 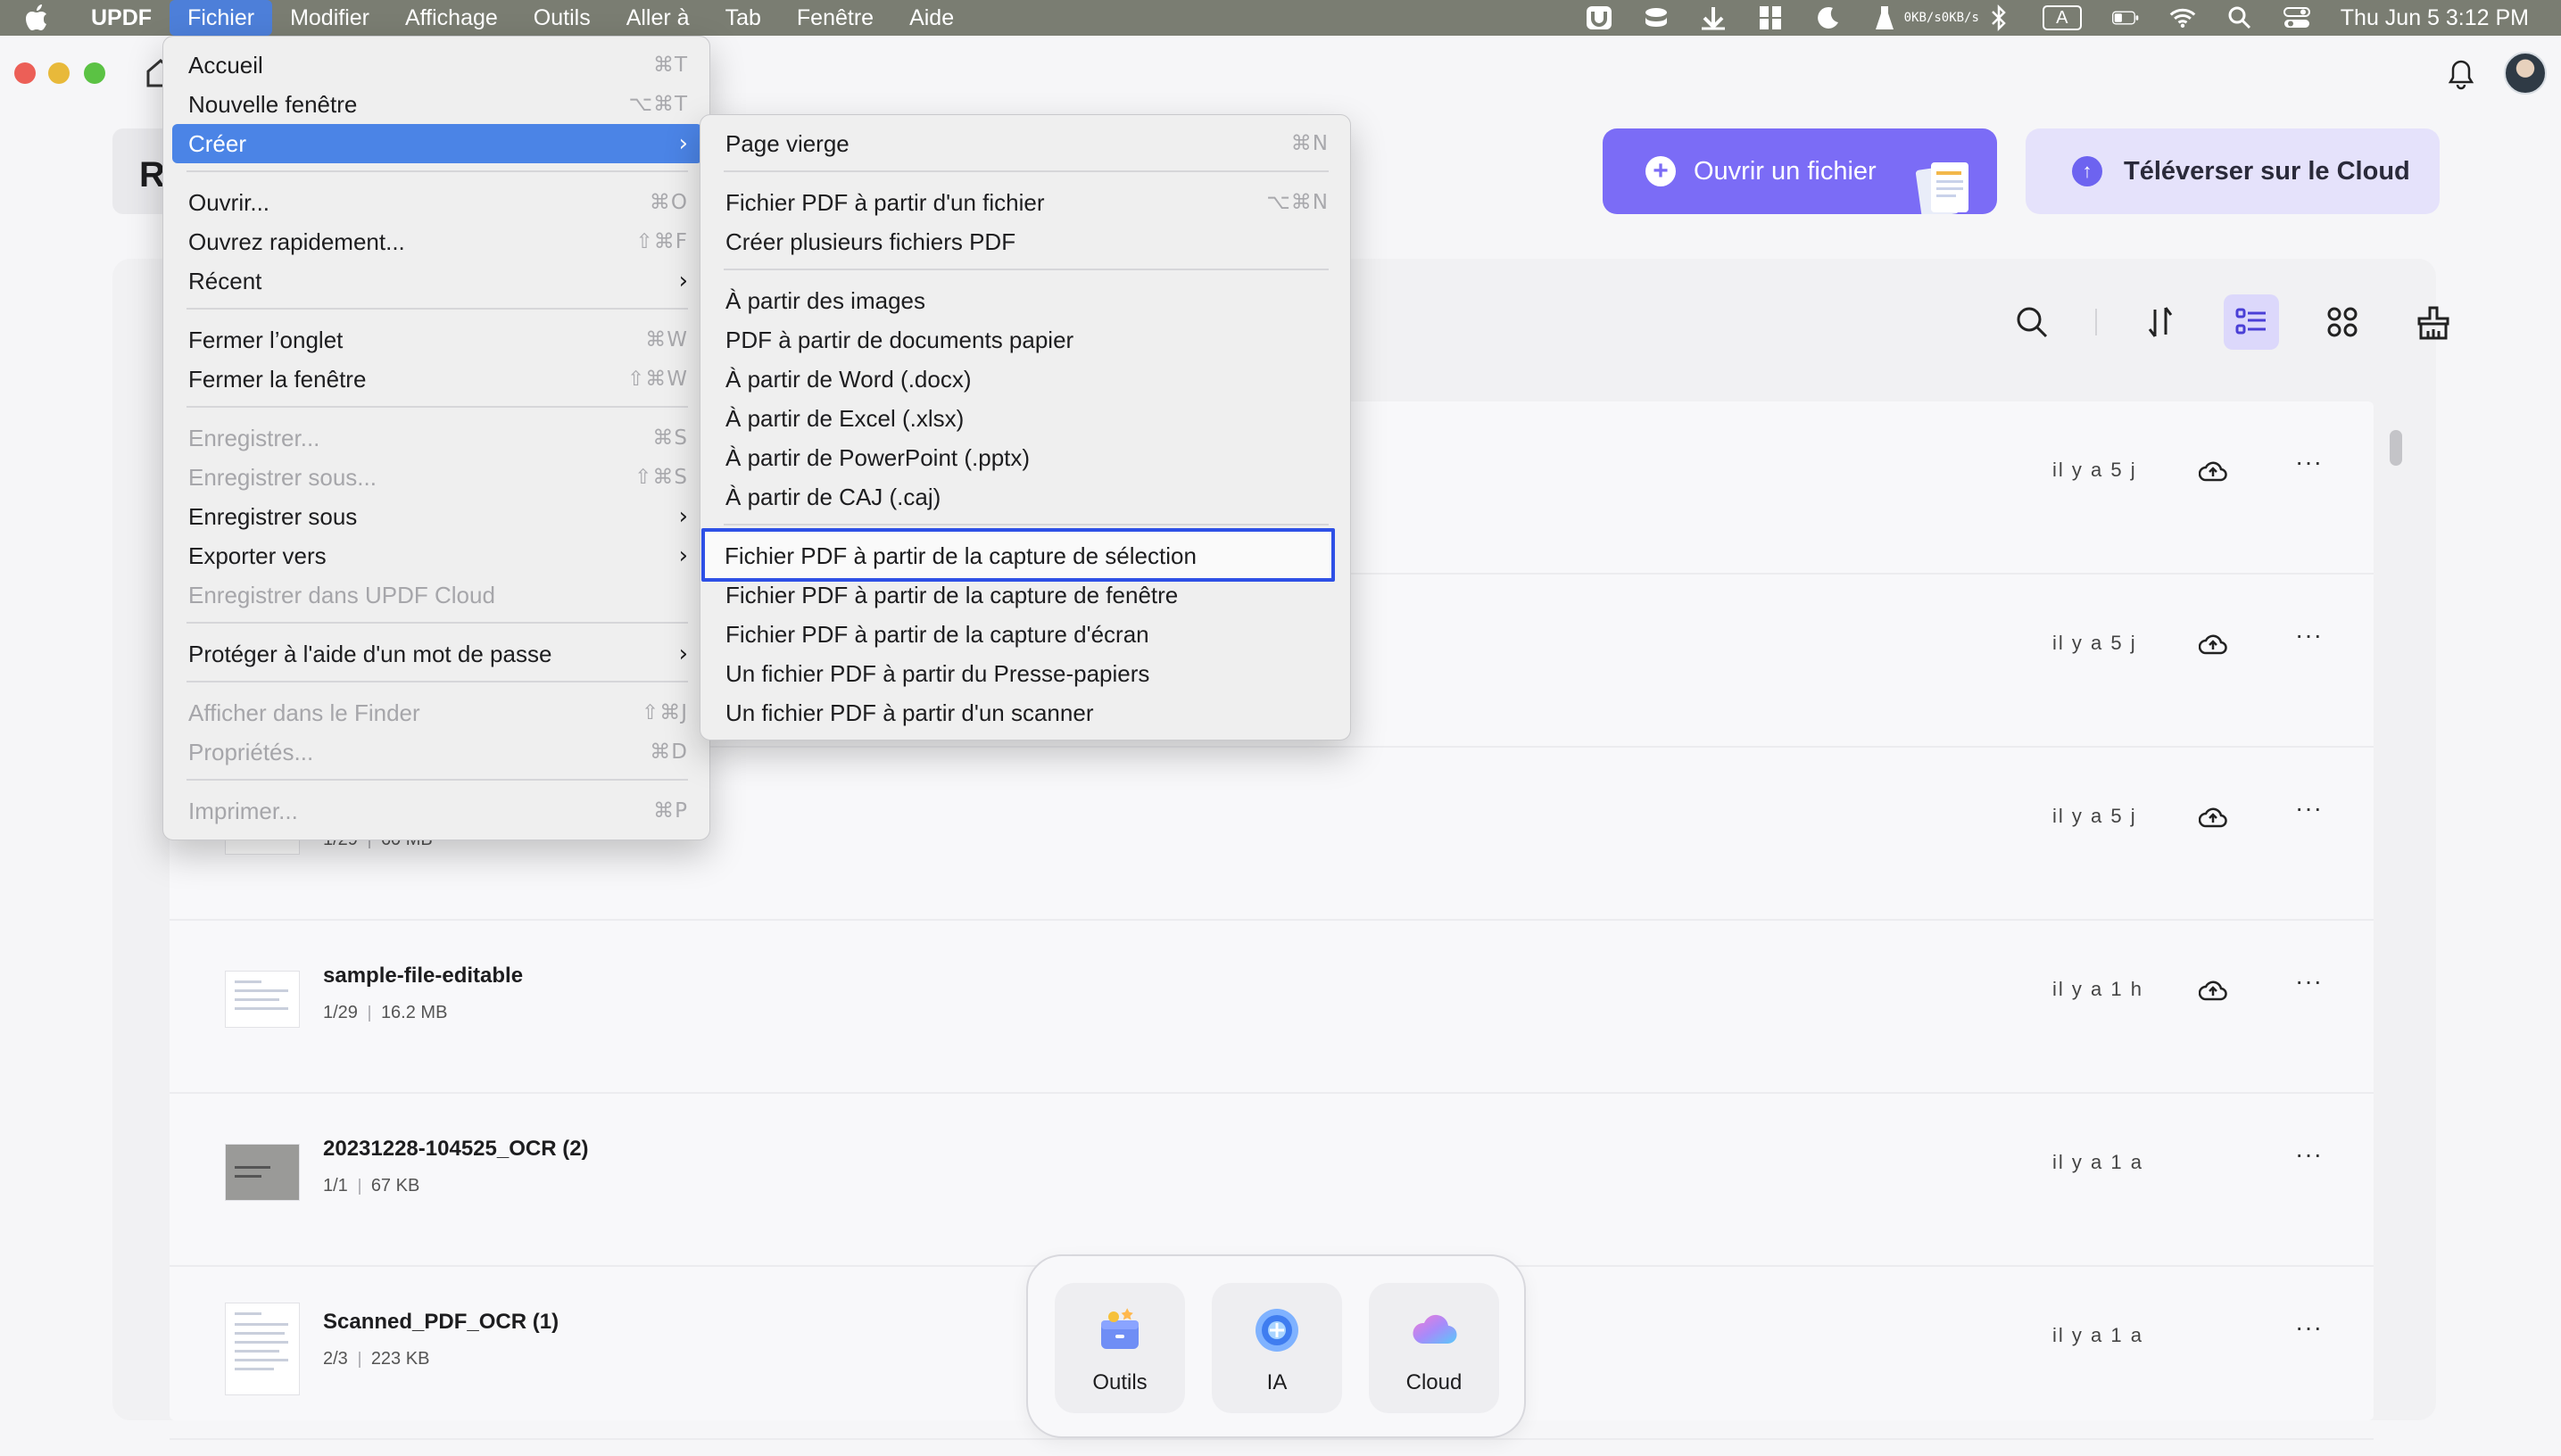 I want to click on zoom-window-button, so click(x=94, y=73).